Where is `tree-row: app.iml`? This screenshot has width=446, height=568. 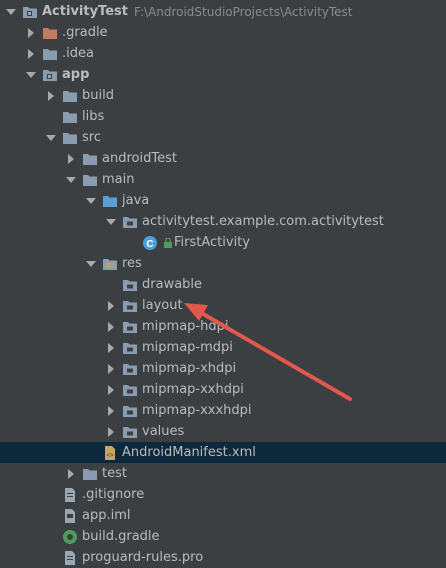 tree-row: app.iml is located at coordinates (223, 515).